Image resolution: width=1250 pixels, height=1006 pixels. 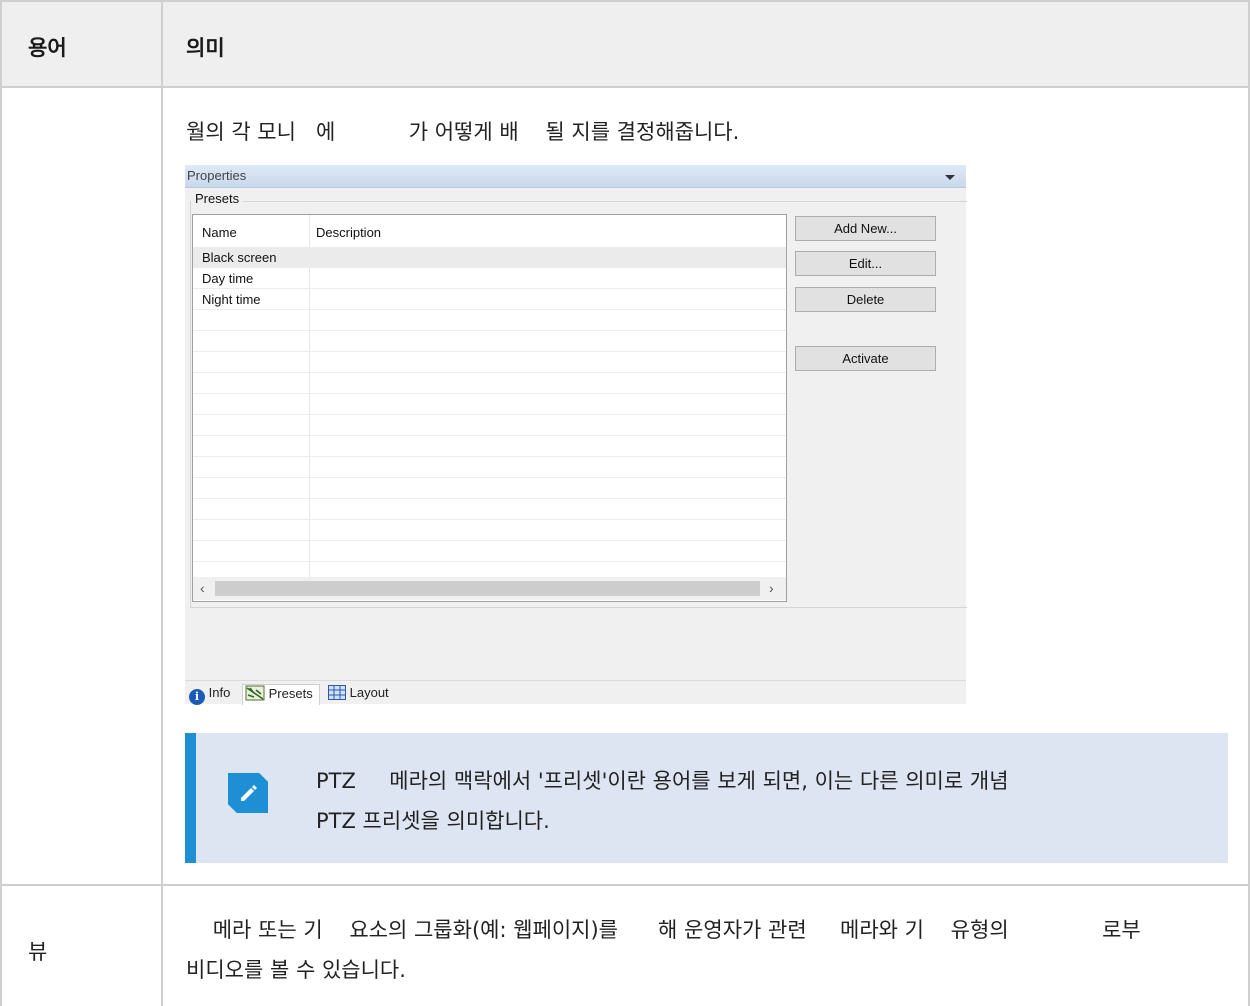 I want to click on column-name: Name, so click(x=219, y=232).